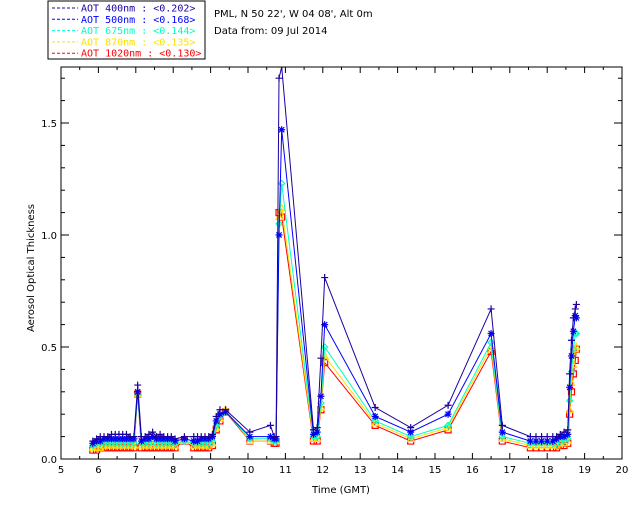  I want to click on y-axis-label: Aerosol Optical Thickness, so click(31, 268).